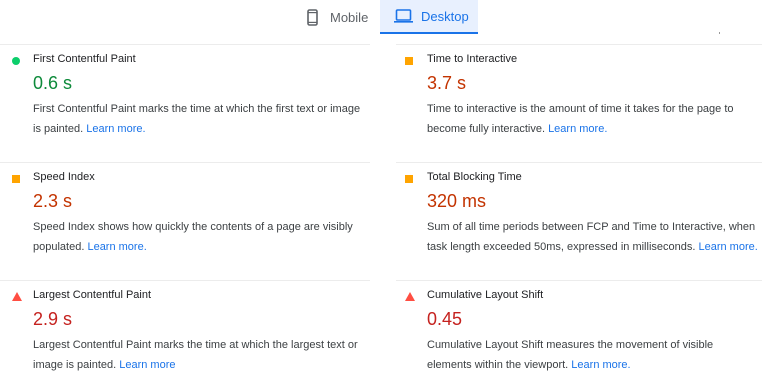 The width and height of the screenshot is (762, 383). I want to click on tab-desktop: Desktop, so click(429, 17).